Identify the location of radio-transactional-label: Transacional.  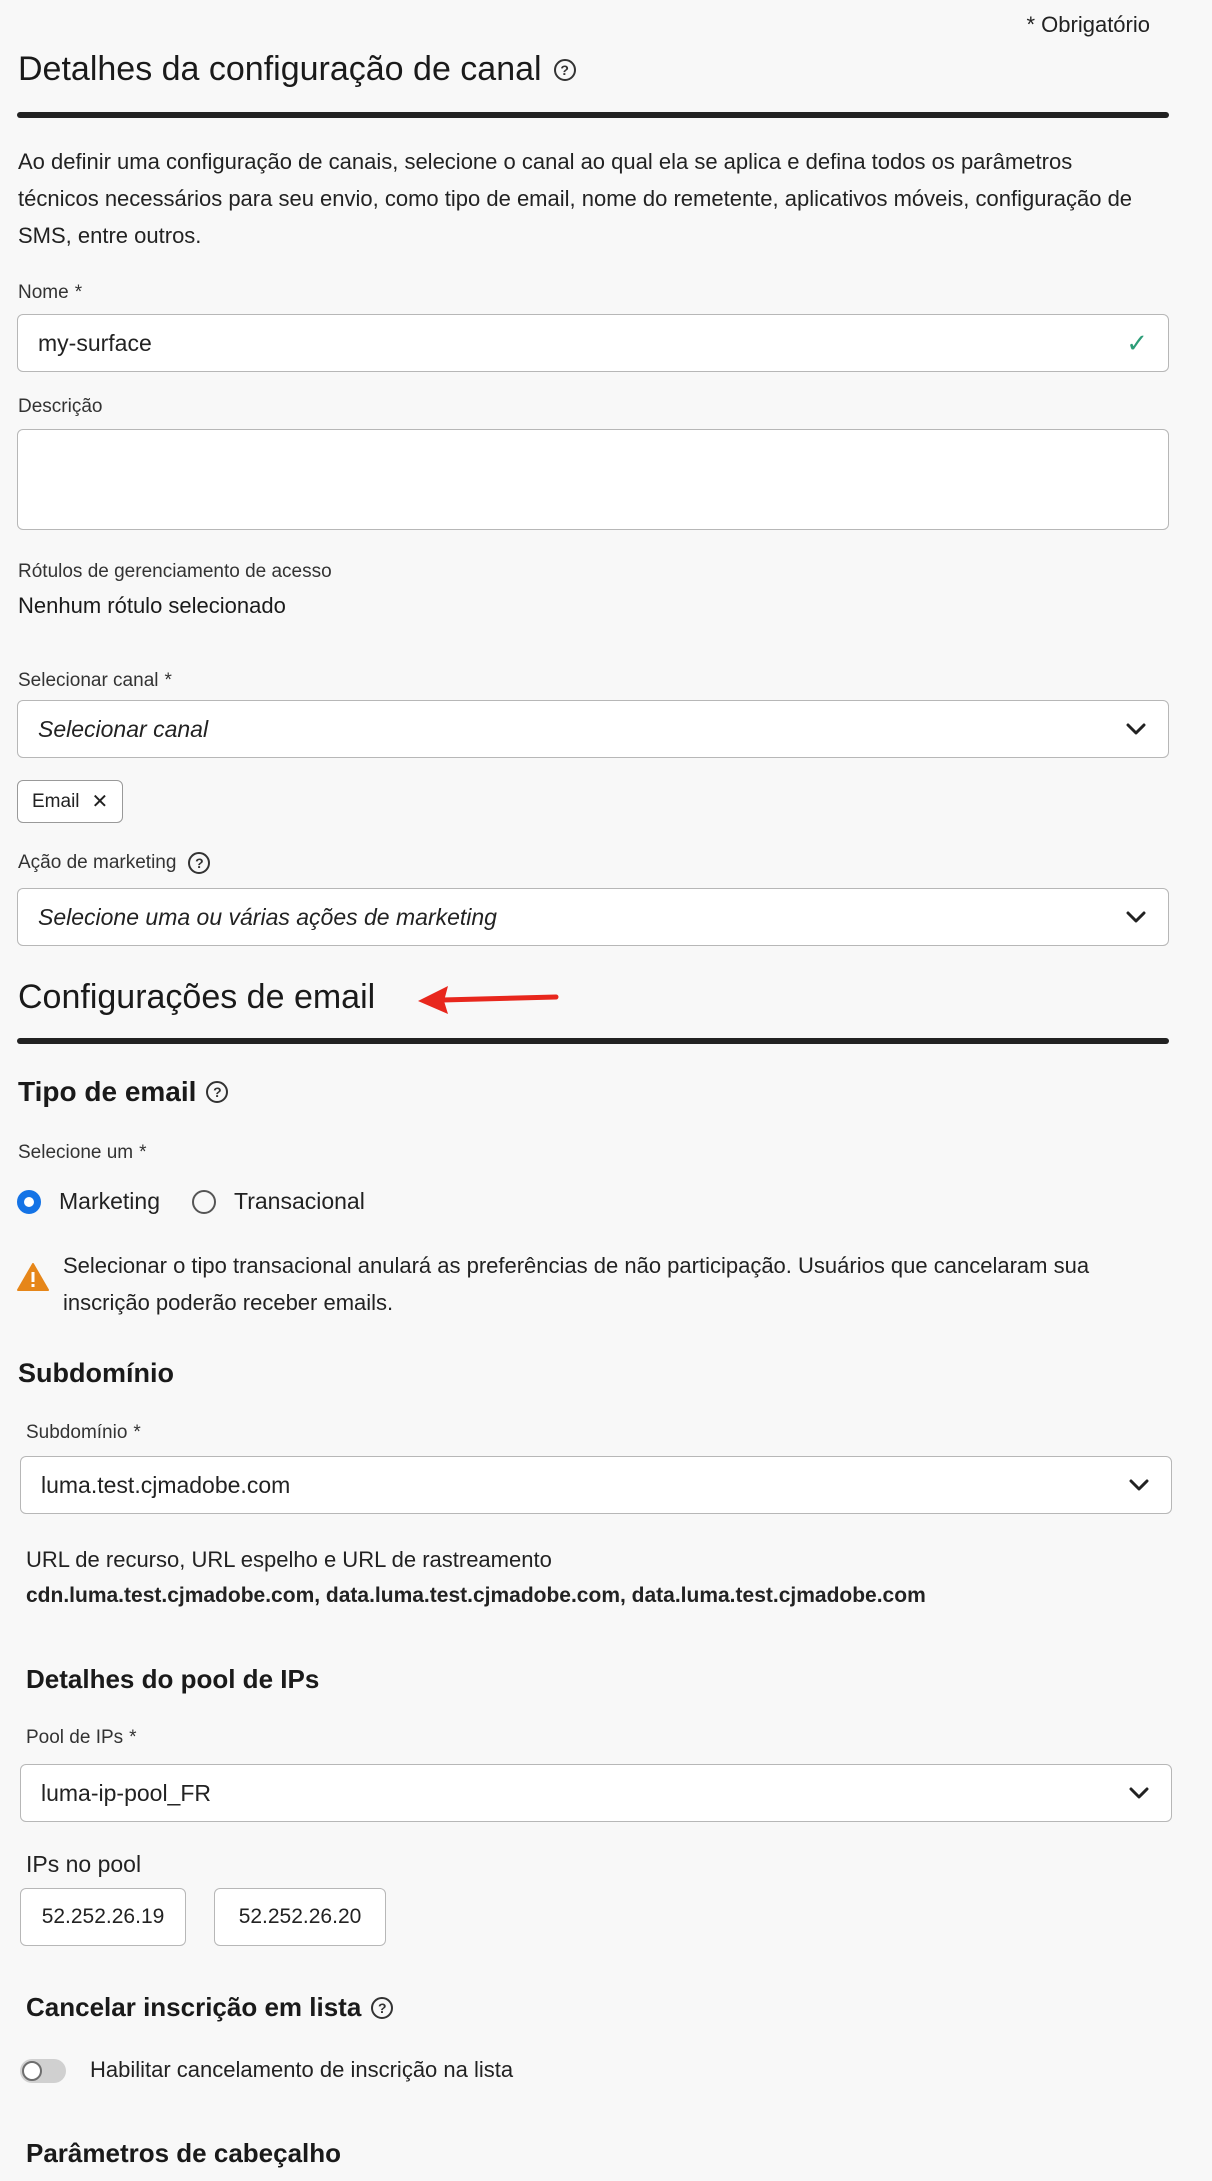
(299, 1201).